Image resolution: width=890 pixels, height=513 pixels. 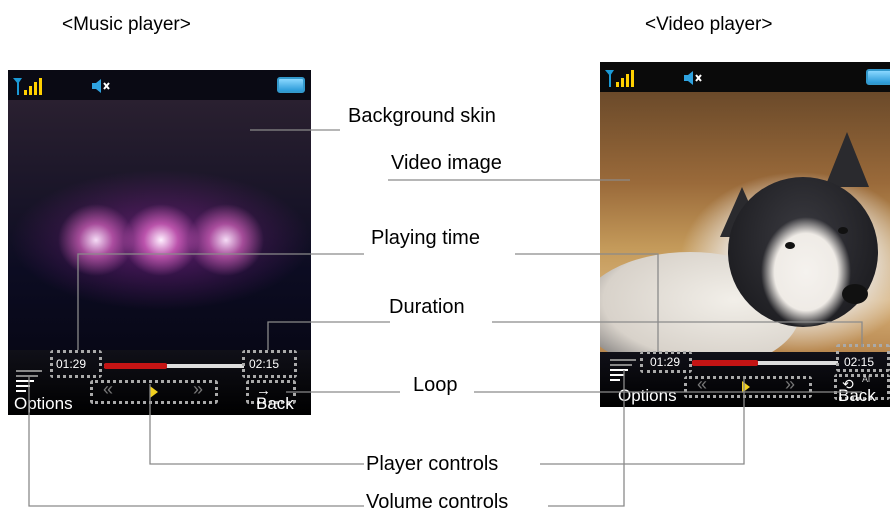 What do you see at coordinates (427, 307) in the screenshot?
I see `label-duration: Duration` at bounding box center [427, 307].